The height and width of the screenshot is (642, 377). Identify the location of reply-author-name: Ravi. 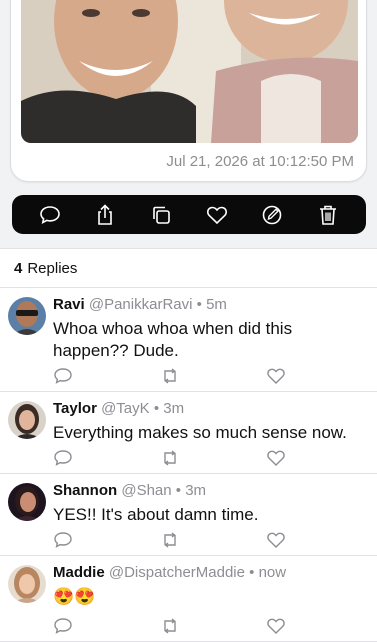
(69, 304).